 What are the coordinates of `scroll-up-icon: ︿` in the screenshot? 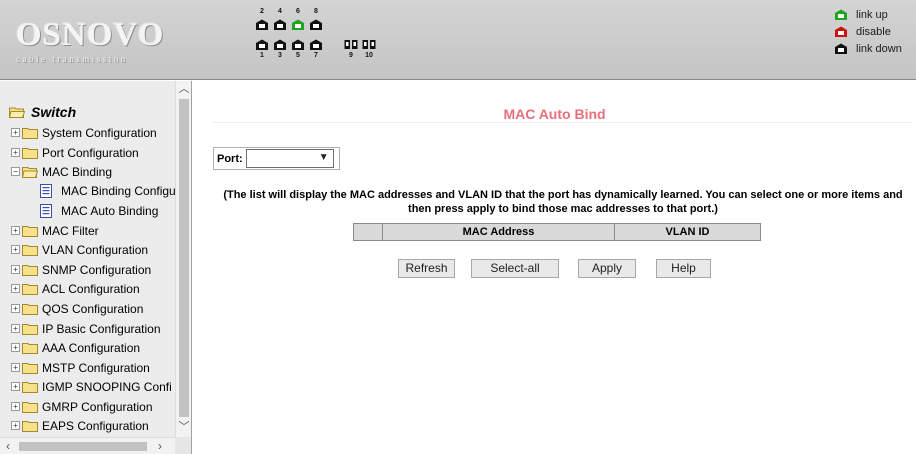 It's located at (183, 89).